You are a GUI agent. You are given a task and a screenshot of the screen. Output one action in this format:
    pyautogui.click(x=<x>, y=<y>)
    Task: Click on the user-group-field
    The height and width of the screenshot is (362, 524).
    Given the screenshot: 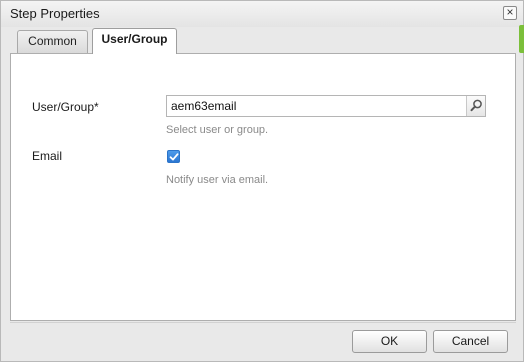 What is the action you would take?
    pyautogui.click(x=326, y=106)
    